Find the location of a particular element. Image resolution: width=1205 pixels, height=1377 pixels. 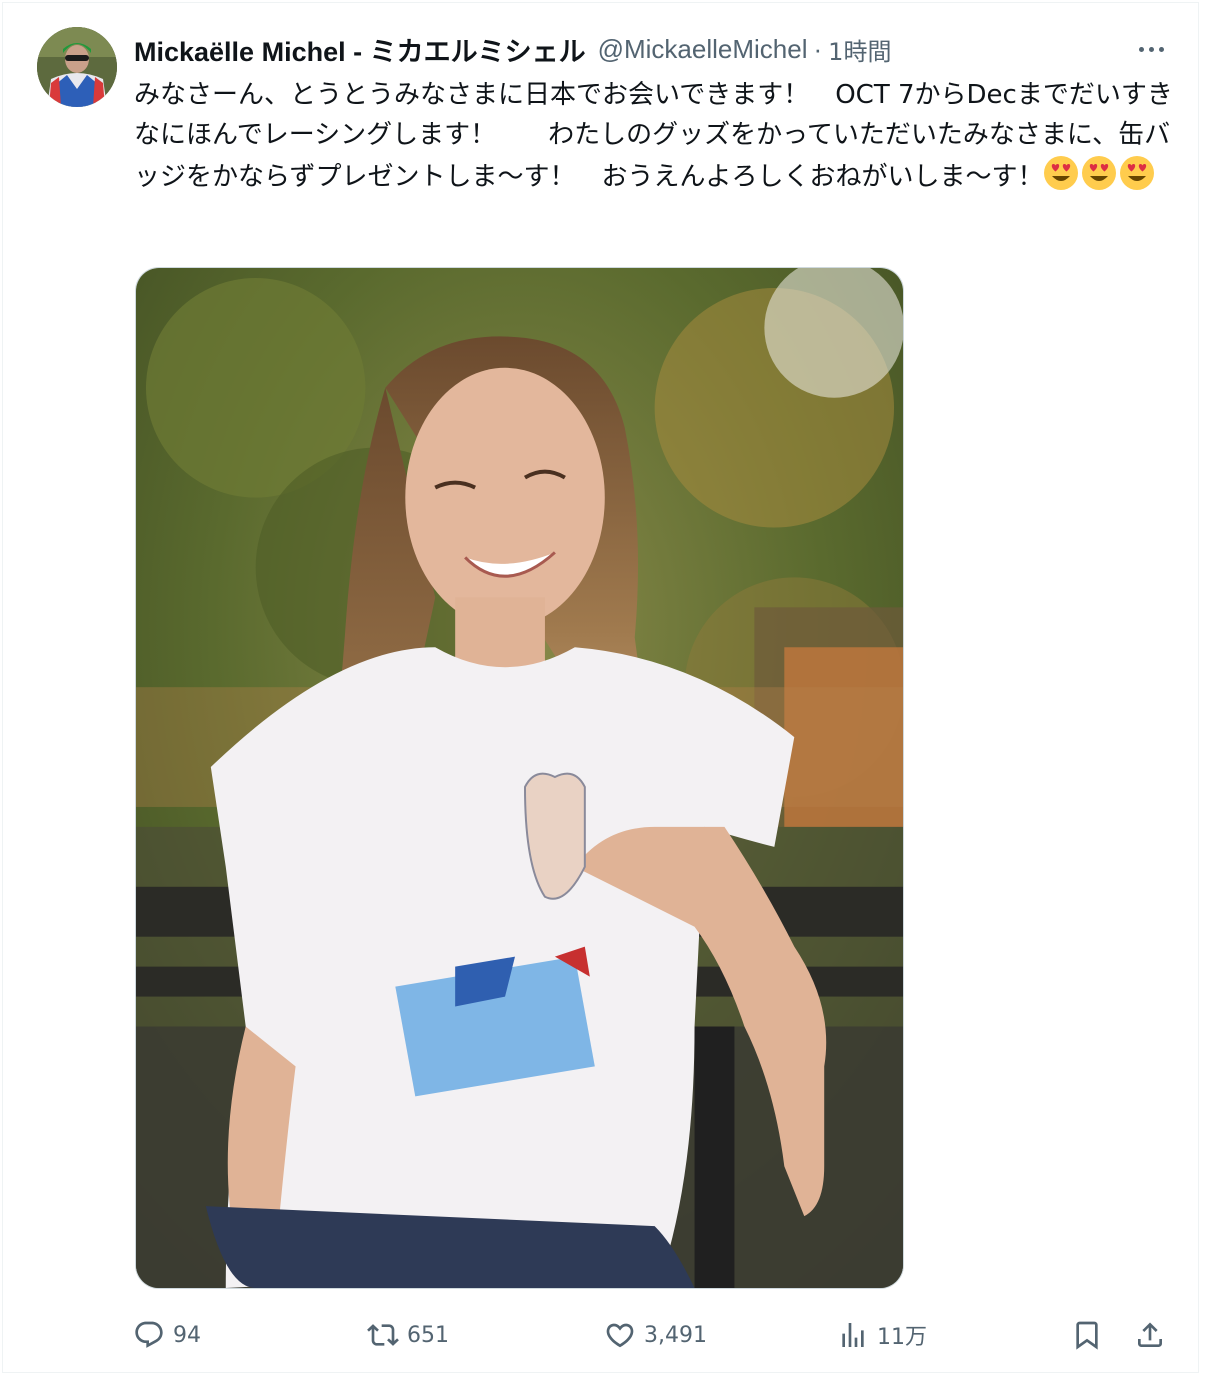

user-handle: @MickaelleMichel is located at coordinates (703, 49).